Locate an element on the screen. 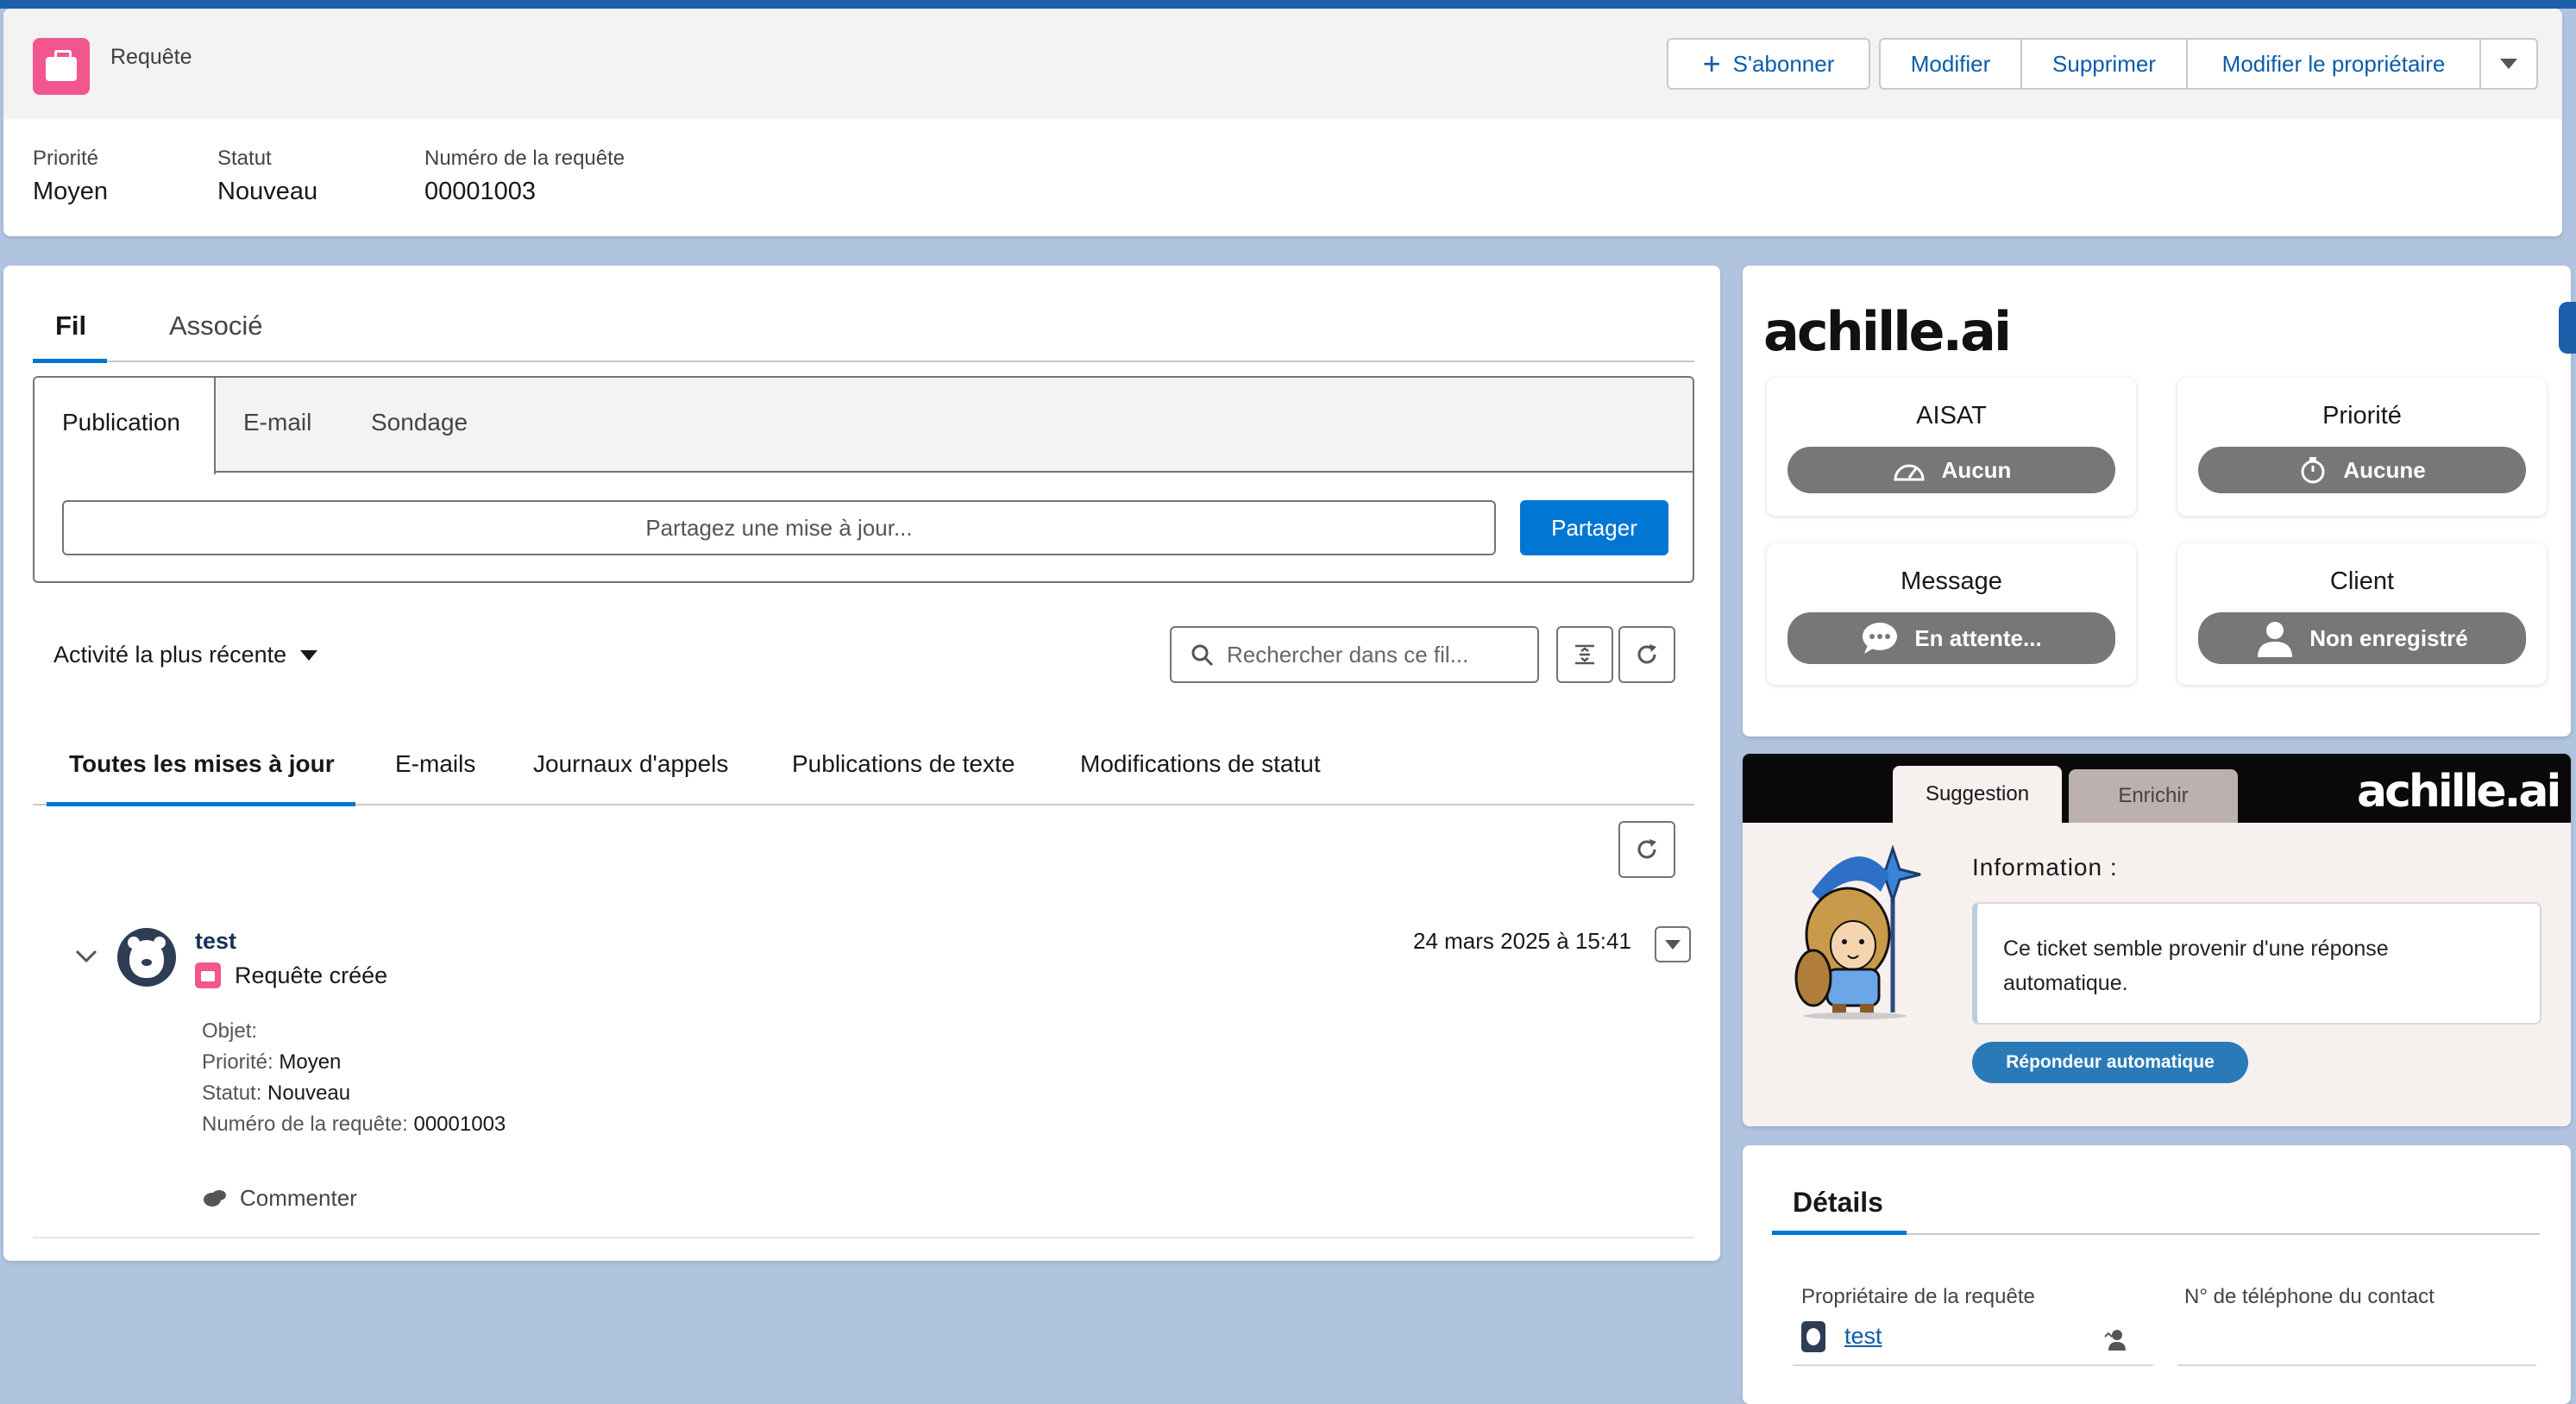 This screenshot has width=2576, height=1404. client-tile: Client Non enregistré is located at coordinates (2362, 614).